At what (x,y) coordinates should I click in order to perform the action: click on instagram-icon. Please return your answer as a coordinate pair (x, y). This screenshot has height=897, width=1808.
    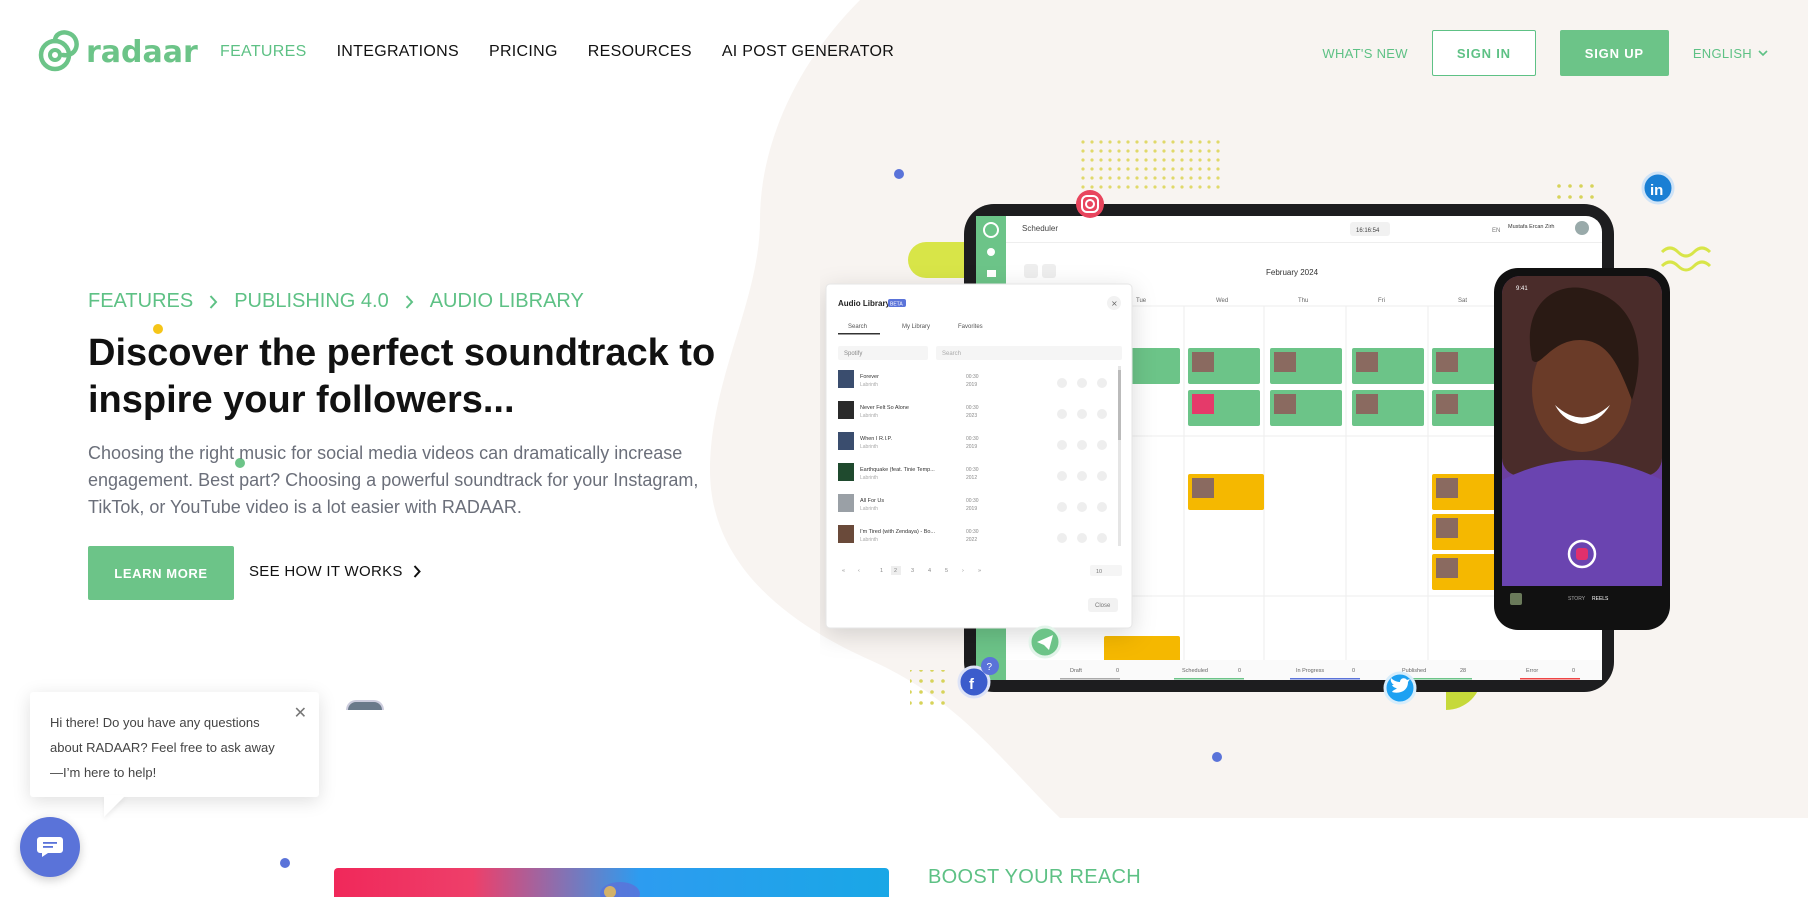
    Looking at the image, I should click on (1090, 204).